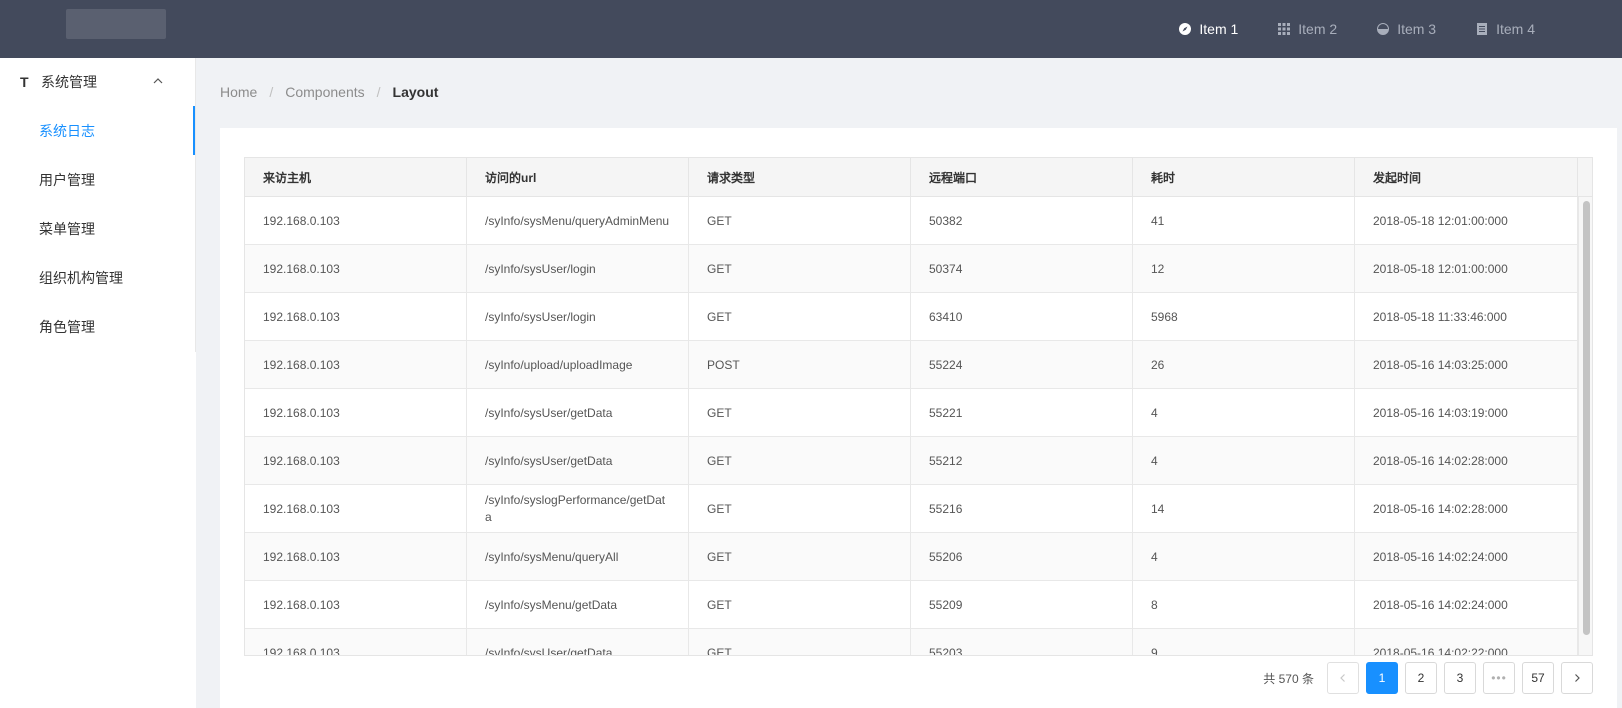 This screenshot has width=1622, height=708. Describe the element at coordinates (1466, 365) in the screenshot. I see `table-cell: 2018-05-16 14:03:25:000` at that location.